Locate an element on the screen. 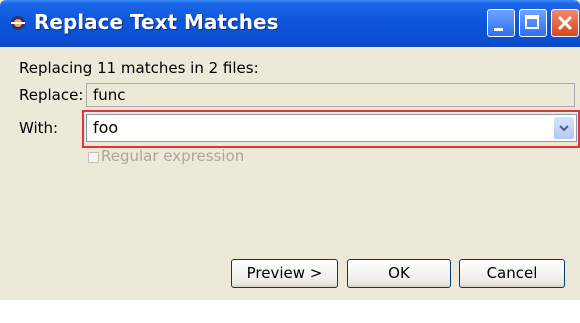 The height and width of the screenshot is (323, 580). regex-checkbox is located at coordinates (93, 157).